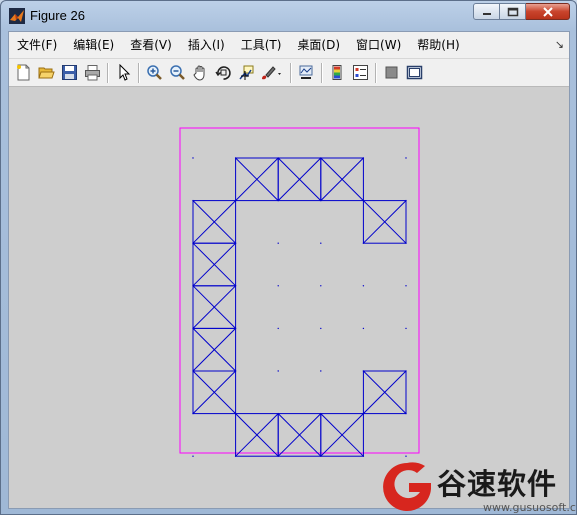 The width and height of the screenshot is (577, 515). I want to click on zoom-out-icon, so click(177, 72).